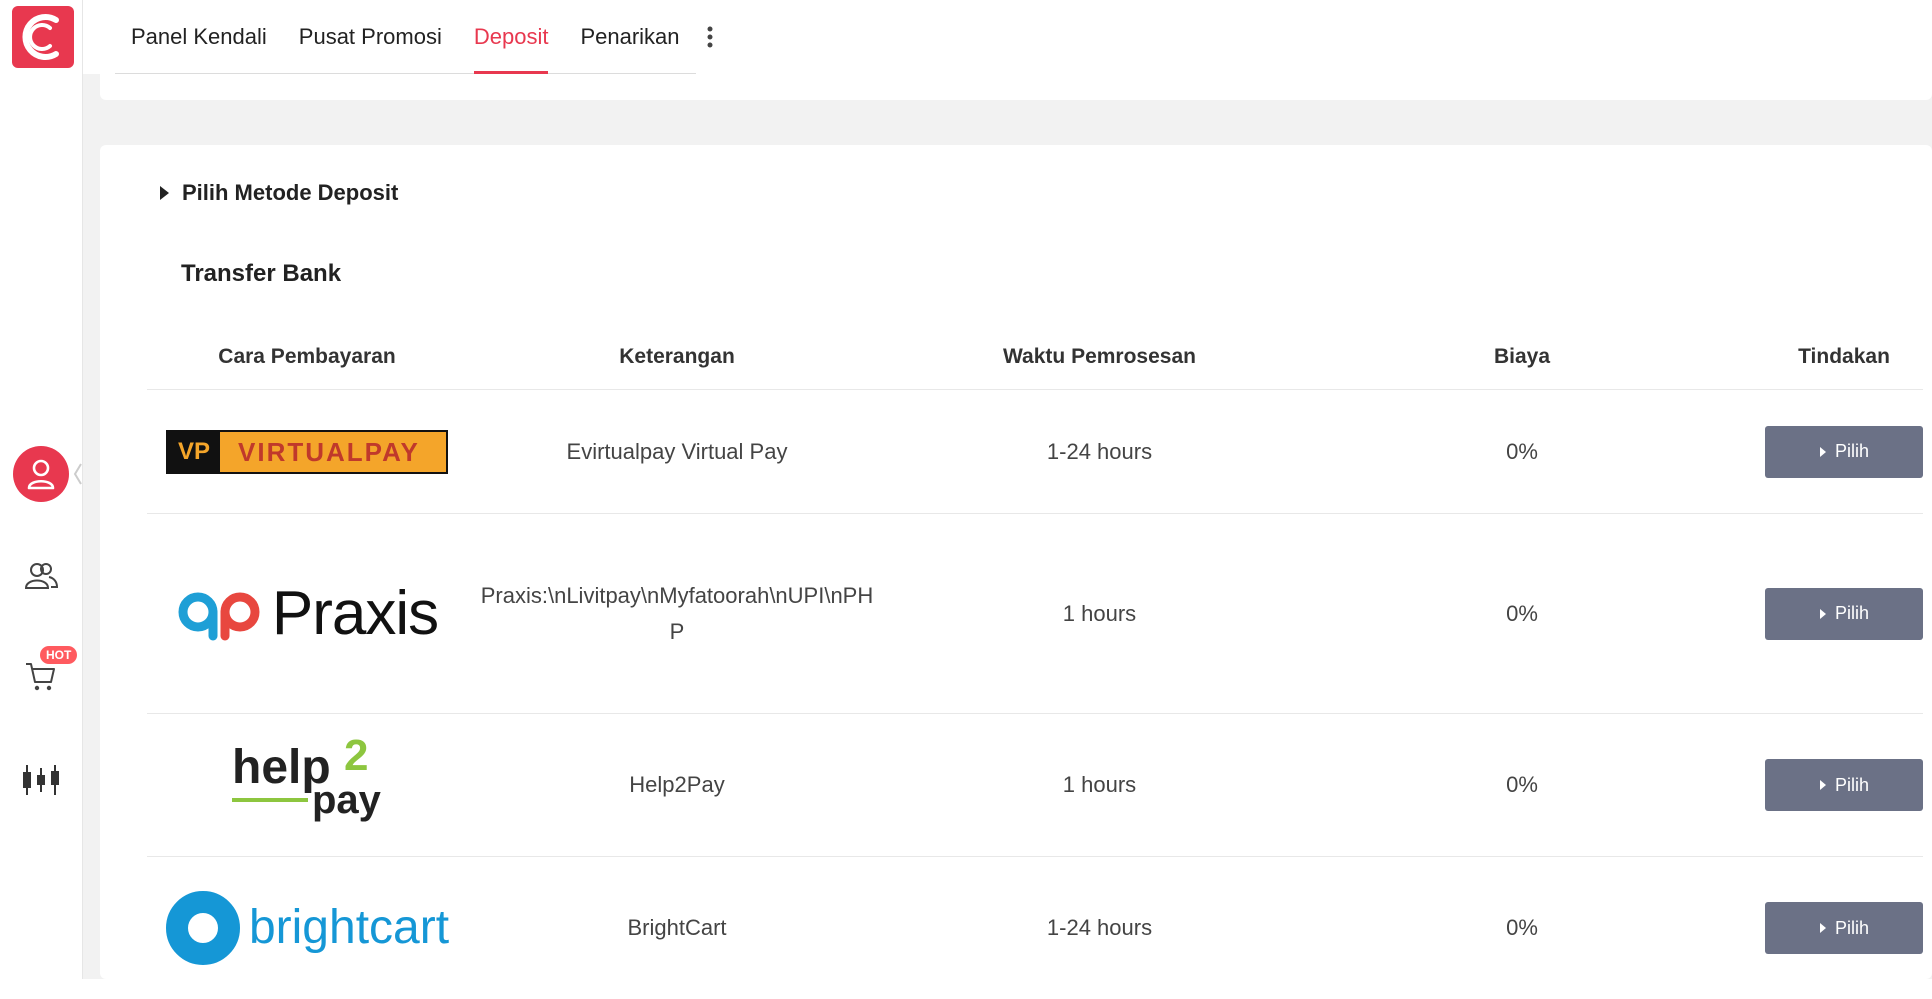  Describe the element at coordinates (199, 37) in the screenshot. I see `tab-panel-kendali: Panel Kendali` at that location.